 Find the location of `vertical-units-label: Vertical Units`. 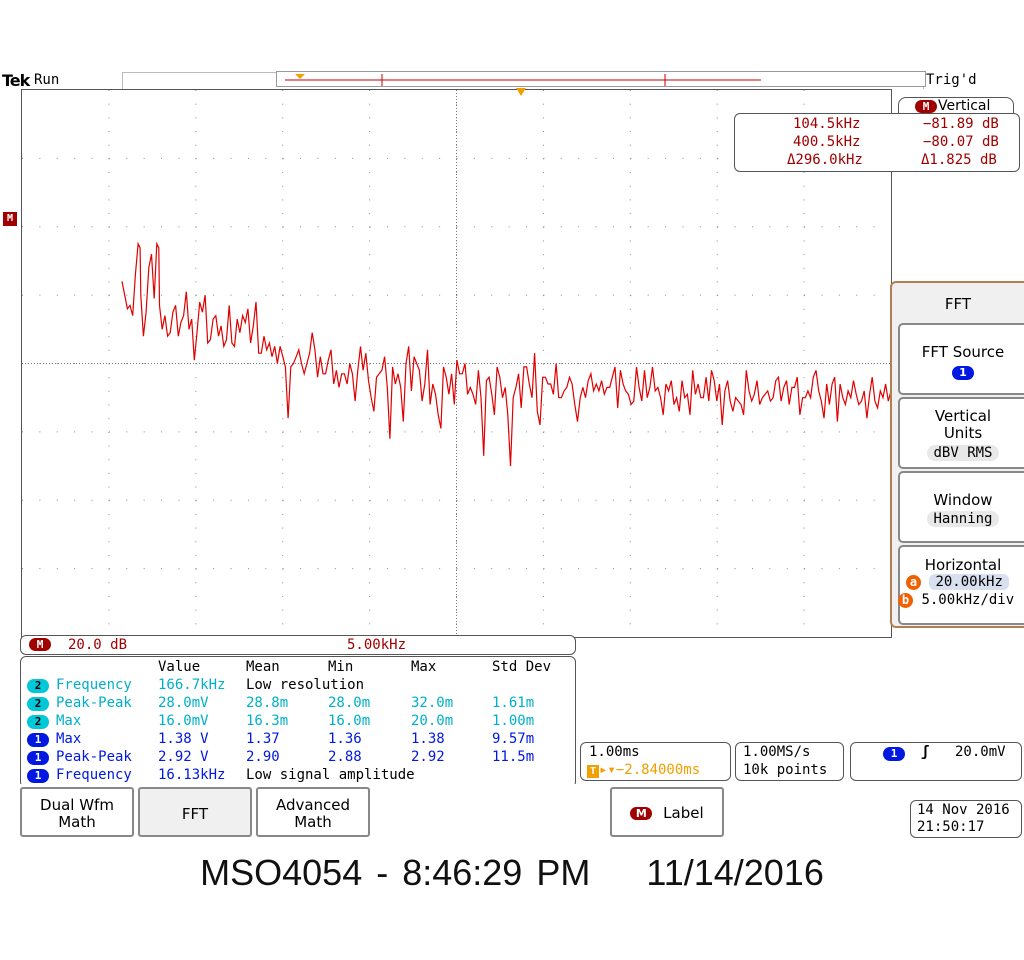

vertical-units-label: Vertical Units is located at coordinates (963, 424).